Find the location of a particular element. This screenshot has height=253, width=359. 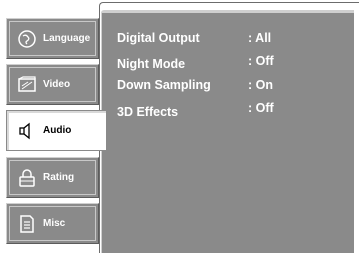

setting-value-digital-output: : All is located at coordinates (259, 38).